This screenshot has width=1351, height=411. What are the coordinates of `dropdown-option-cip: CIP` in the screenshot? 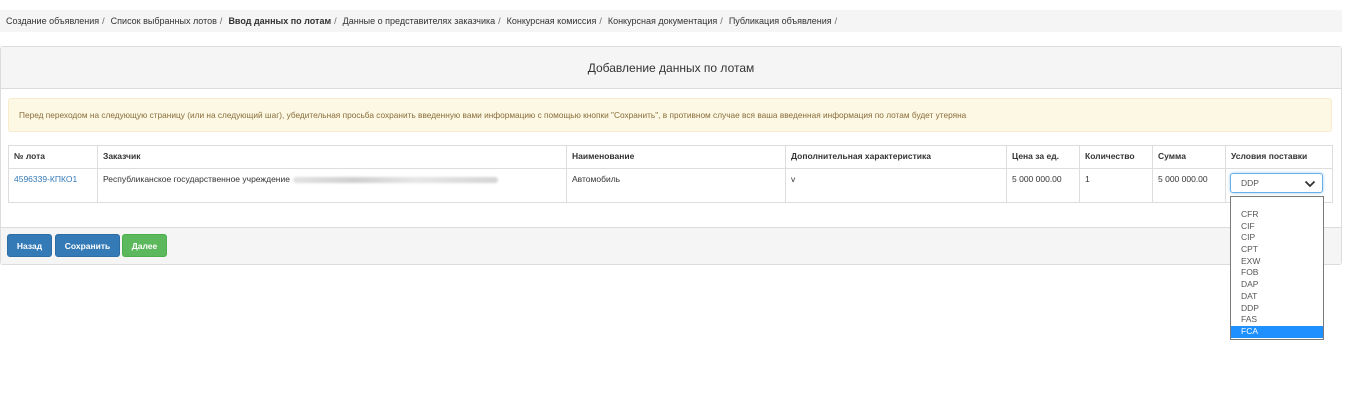 It's located at (1277, 238).